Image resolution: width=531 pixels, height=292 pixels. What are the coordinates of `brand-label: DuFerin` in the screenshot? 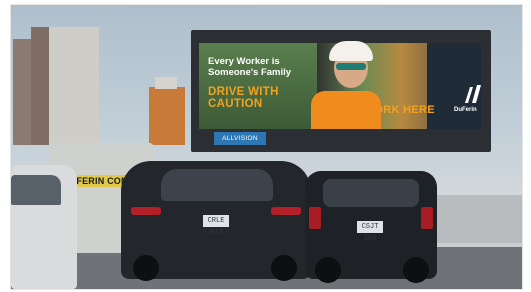 It's located at (465, 110).